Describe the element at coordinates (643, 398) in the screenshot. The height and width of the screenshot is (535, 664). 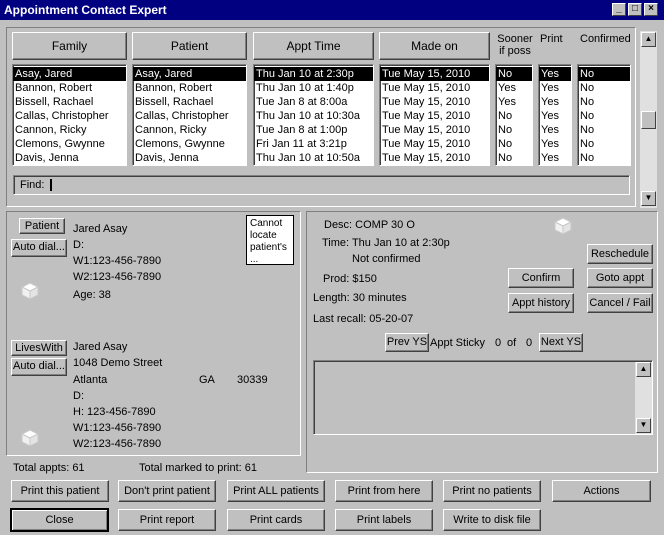
I see `sticky-scrollbar: ▲ ▼` at that location.